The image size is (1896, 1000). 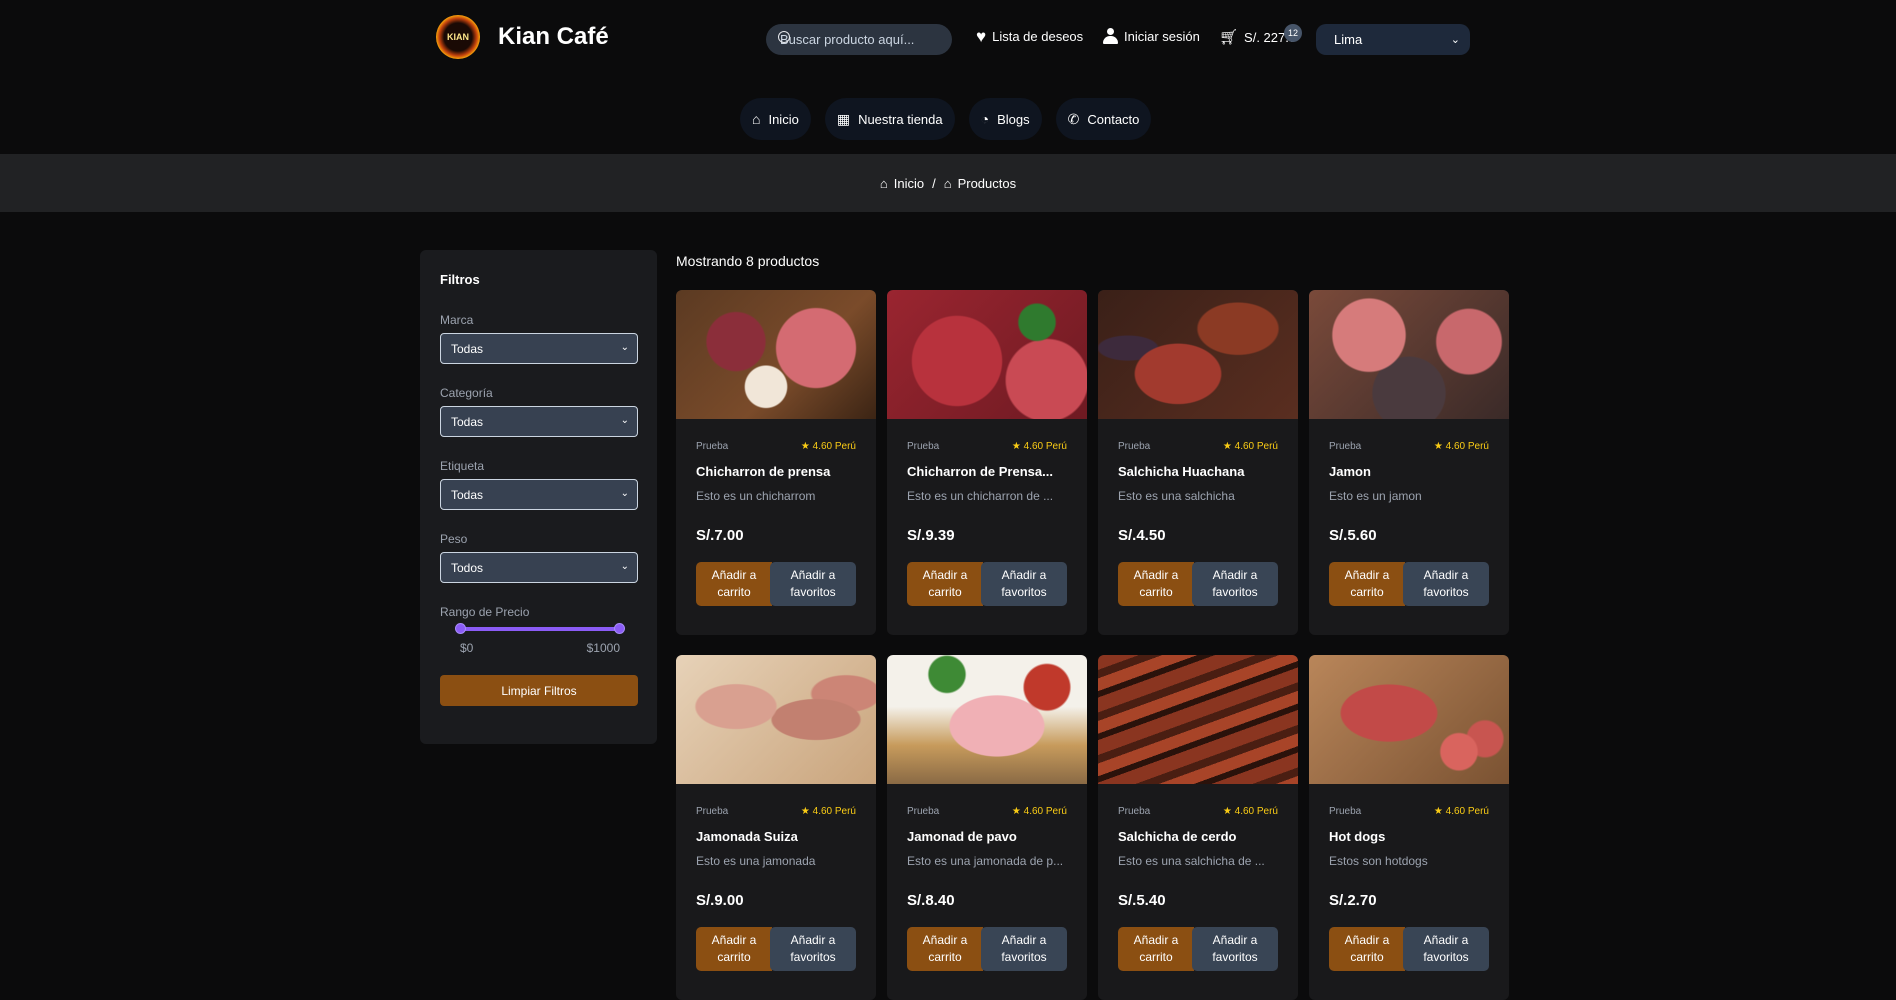 What do you see at coordinates (784, 37) in the screenshot?
I see `search-icon` at bounding box center [784, 37].